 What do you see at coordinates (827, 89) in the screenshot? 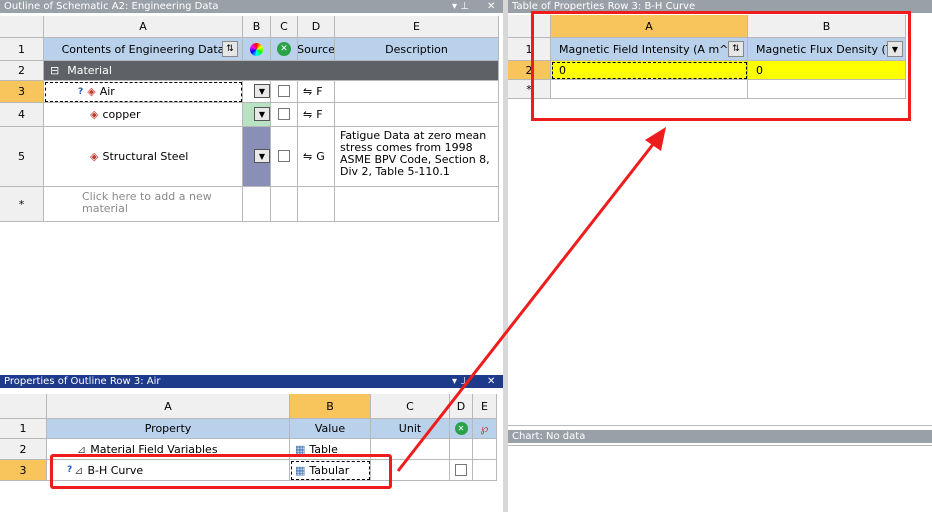
I see `new-row-b` at bounding box center [827, 89].